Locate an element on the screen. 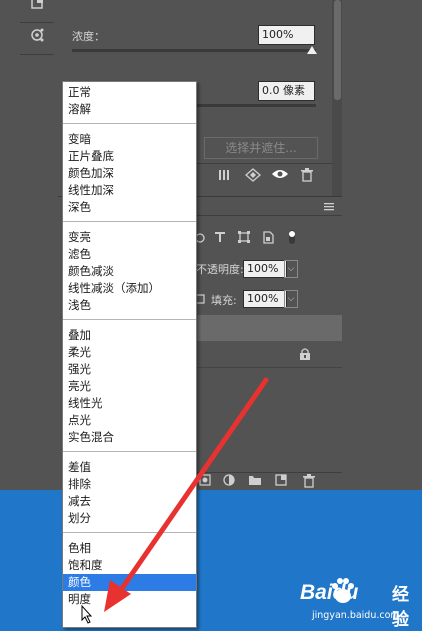 The height and width of the screenshot is (631, 422). feather-field: 0.0 像素 is located at coordinates (286, 91).